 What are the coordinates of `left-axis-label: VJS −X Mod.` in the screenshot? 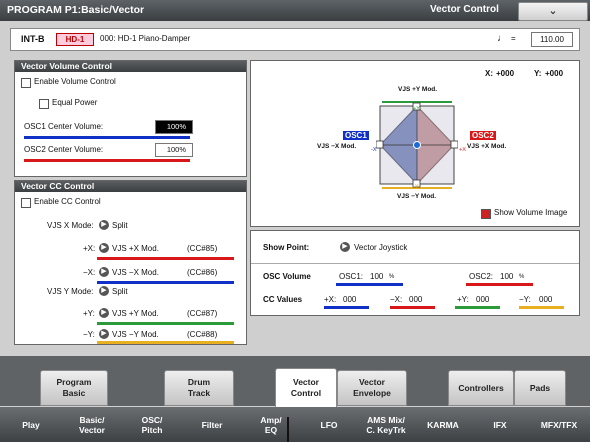 It's located at (337, 146).